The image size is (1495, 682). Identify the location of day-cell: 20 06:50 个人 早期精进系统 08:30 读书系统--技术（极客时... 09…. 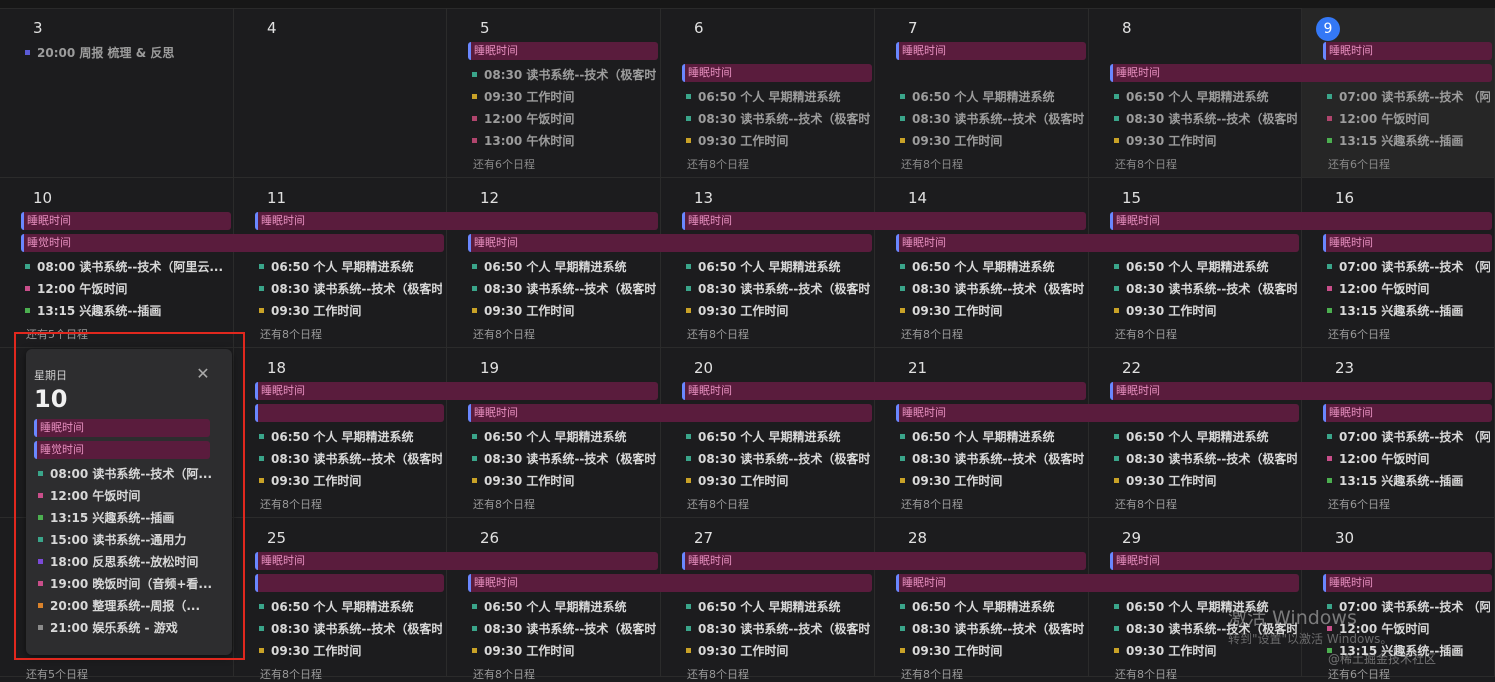
(768, 433).